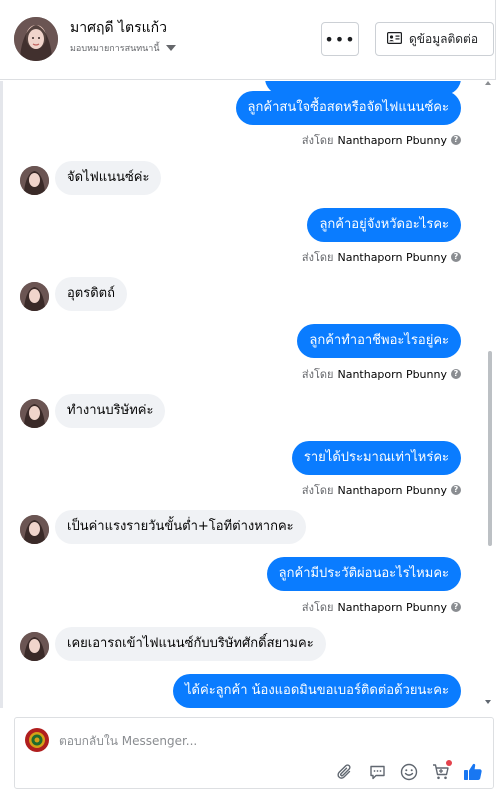 The width and height of the screenshot is (496, 794). I want to click on scroll-down-arrow-icon, so click(488, 702).